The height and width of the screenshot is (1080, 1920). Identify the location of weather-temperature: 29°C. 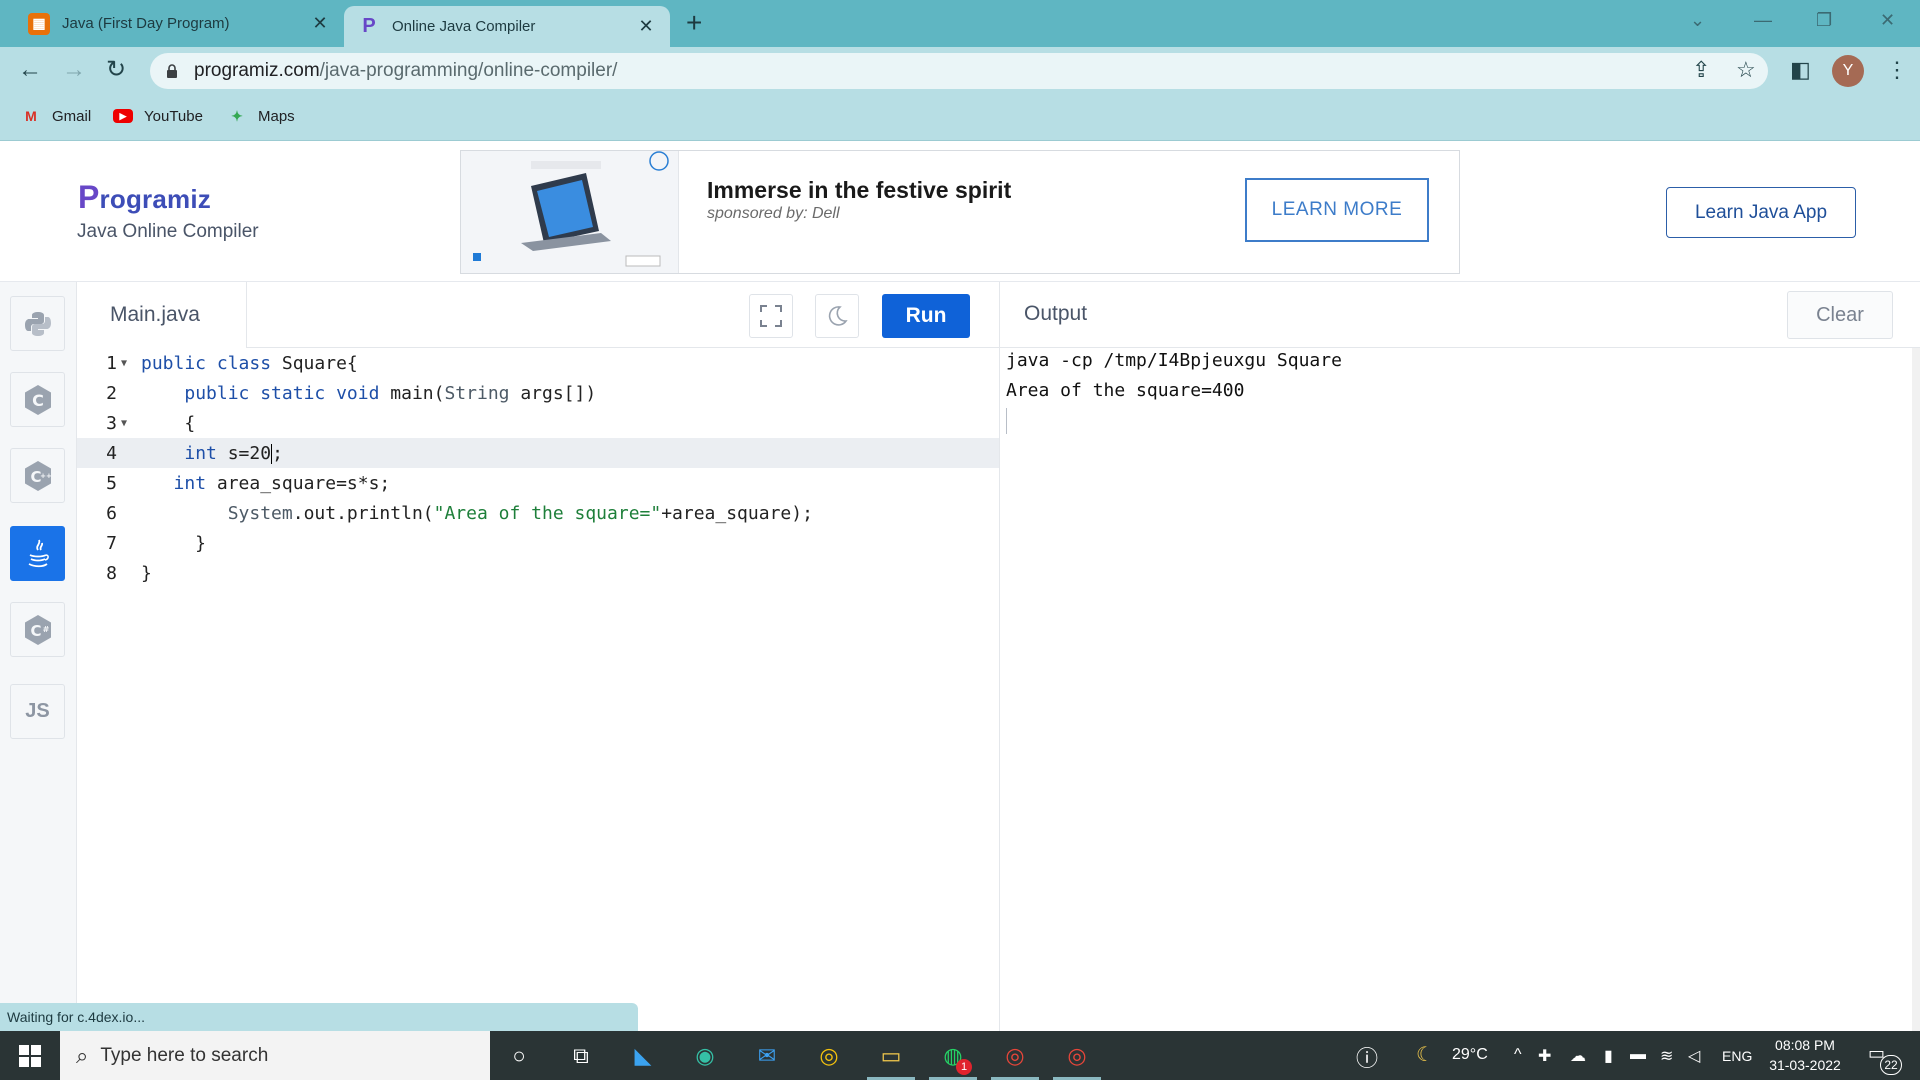
(1470, 1055).